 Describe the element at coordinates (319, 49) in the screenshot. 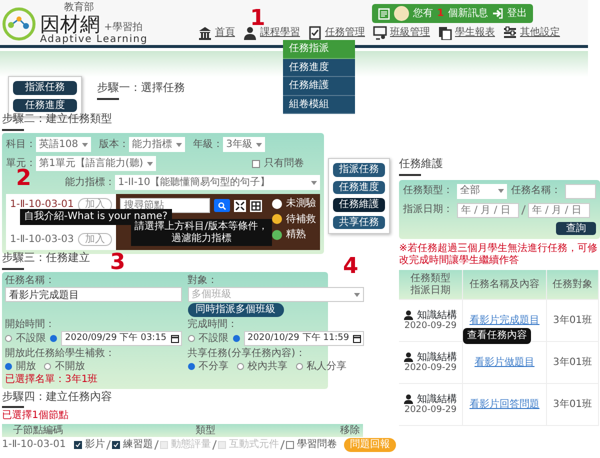

I see `dropdown-item: 任務指派` at that location.